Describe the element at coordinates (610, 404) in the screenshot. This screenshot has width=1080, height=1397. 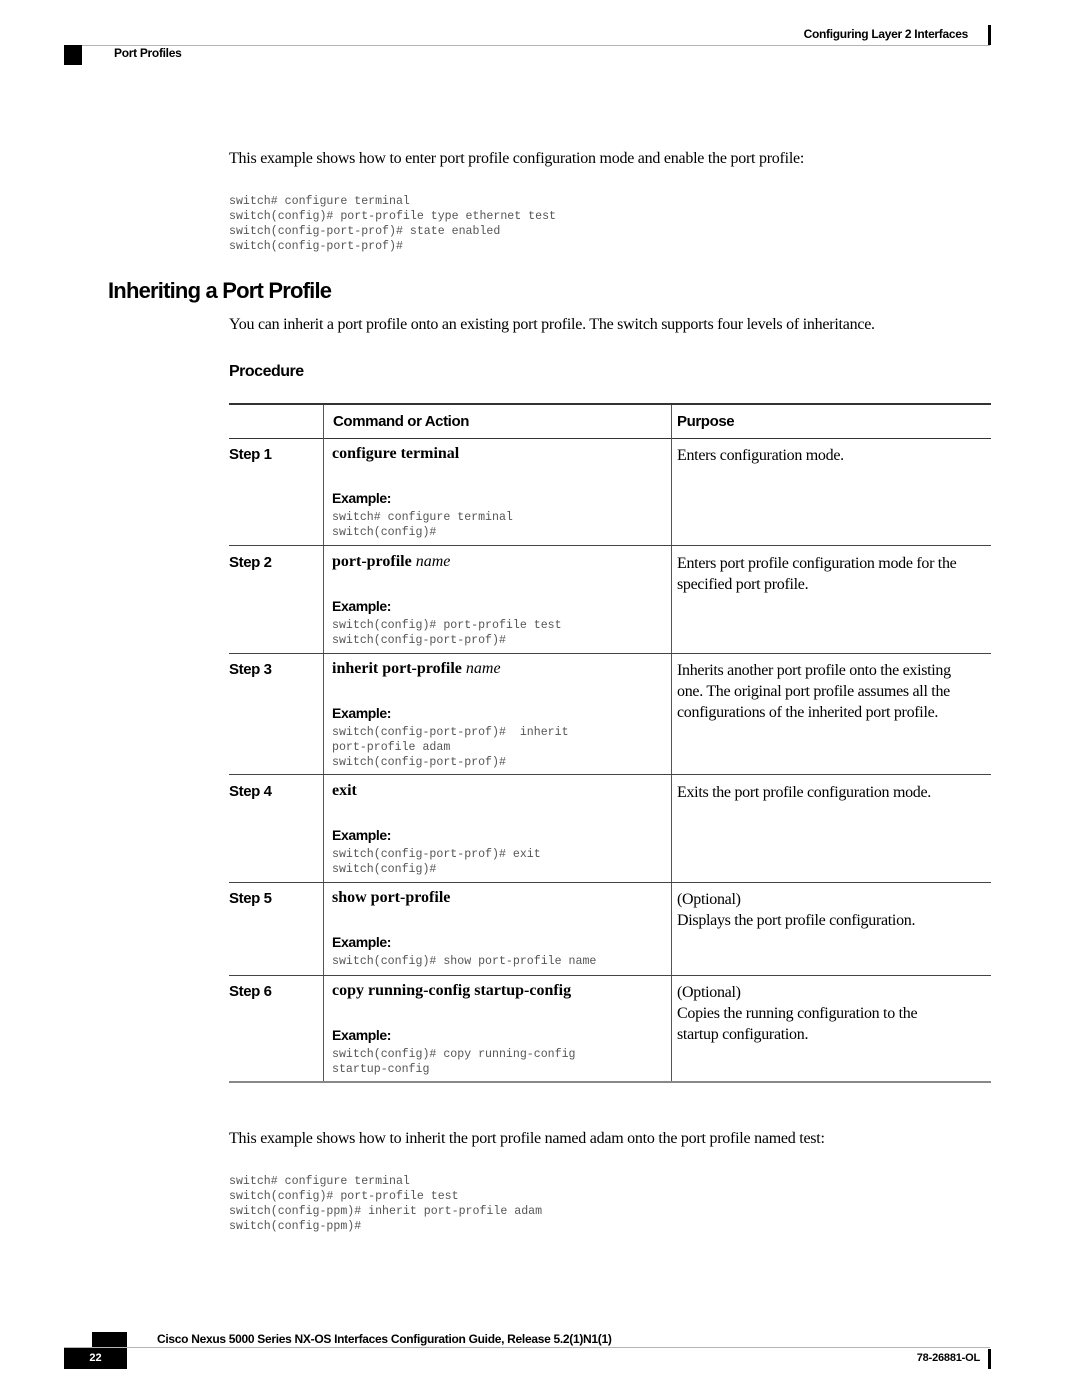
I see `table-top-rule` at that location.